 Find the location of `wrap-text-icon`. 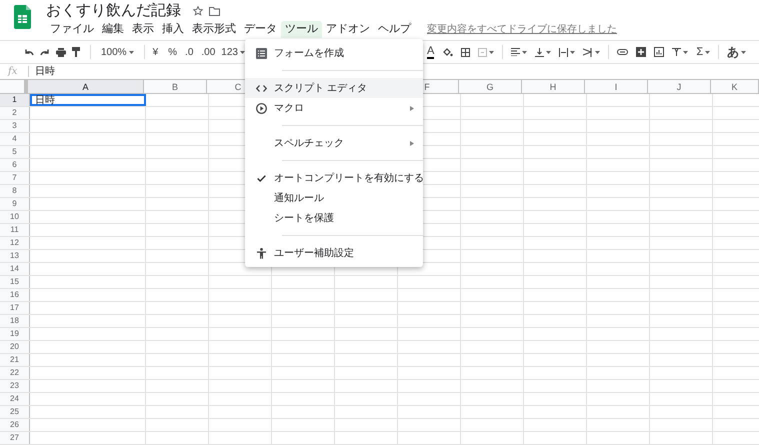

wrap-text-icon is located at coordinates (563, 52).